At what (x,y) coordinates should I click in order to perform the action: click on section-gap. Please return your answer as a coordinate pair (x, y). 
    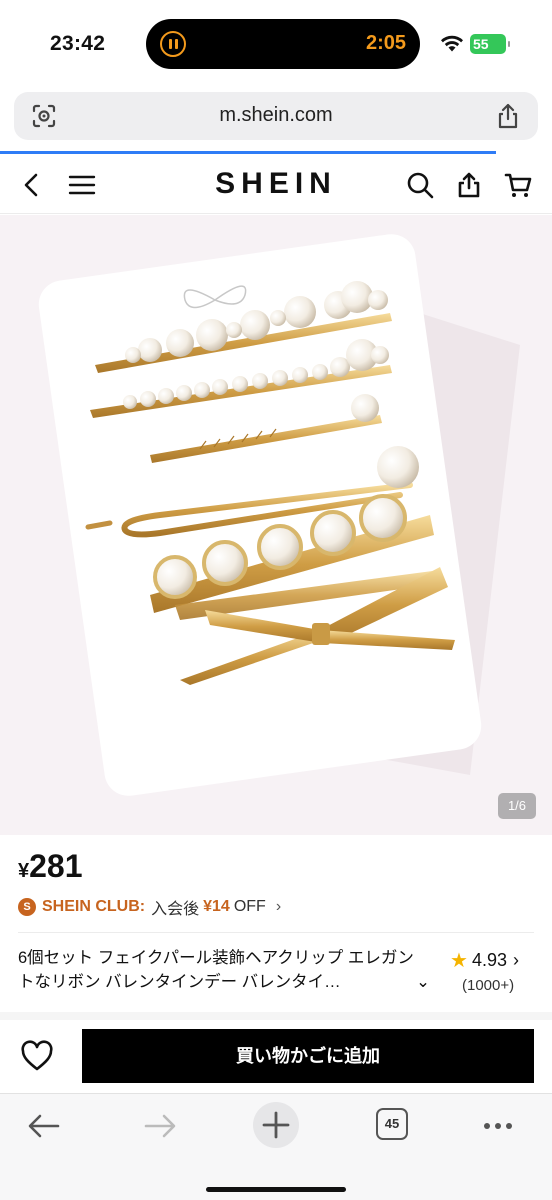
    Looking at the image, I should click on (276, 1016).